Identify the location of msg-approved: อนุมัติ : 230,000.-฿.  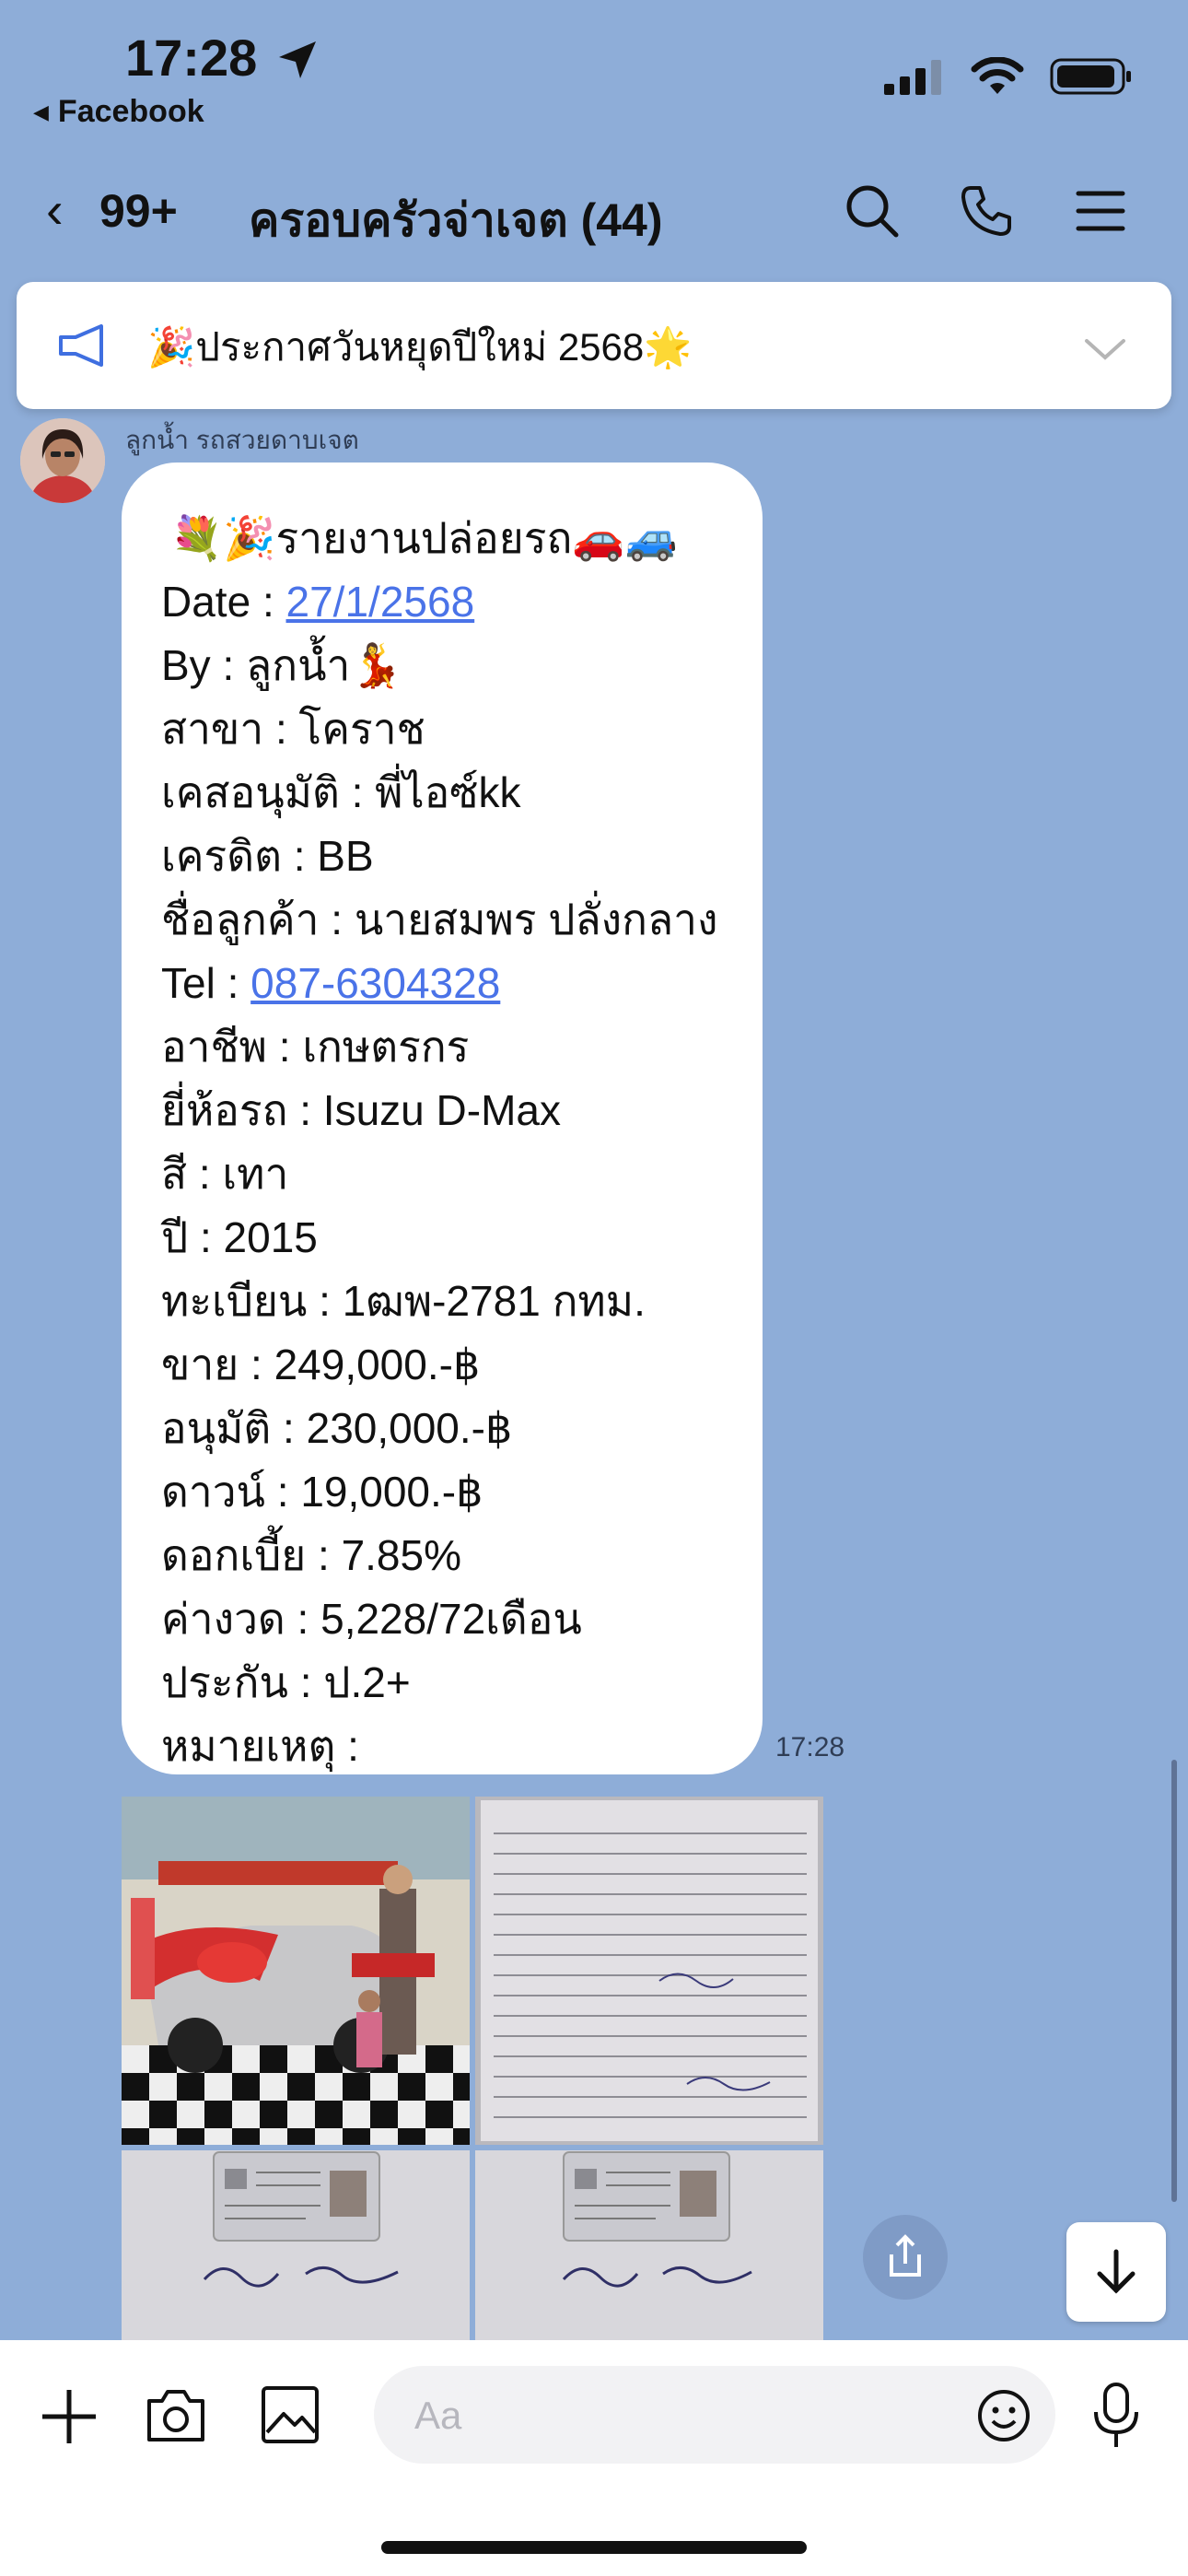
(337, 1428).